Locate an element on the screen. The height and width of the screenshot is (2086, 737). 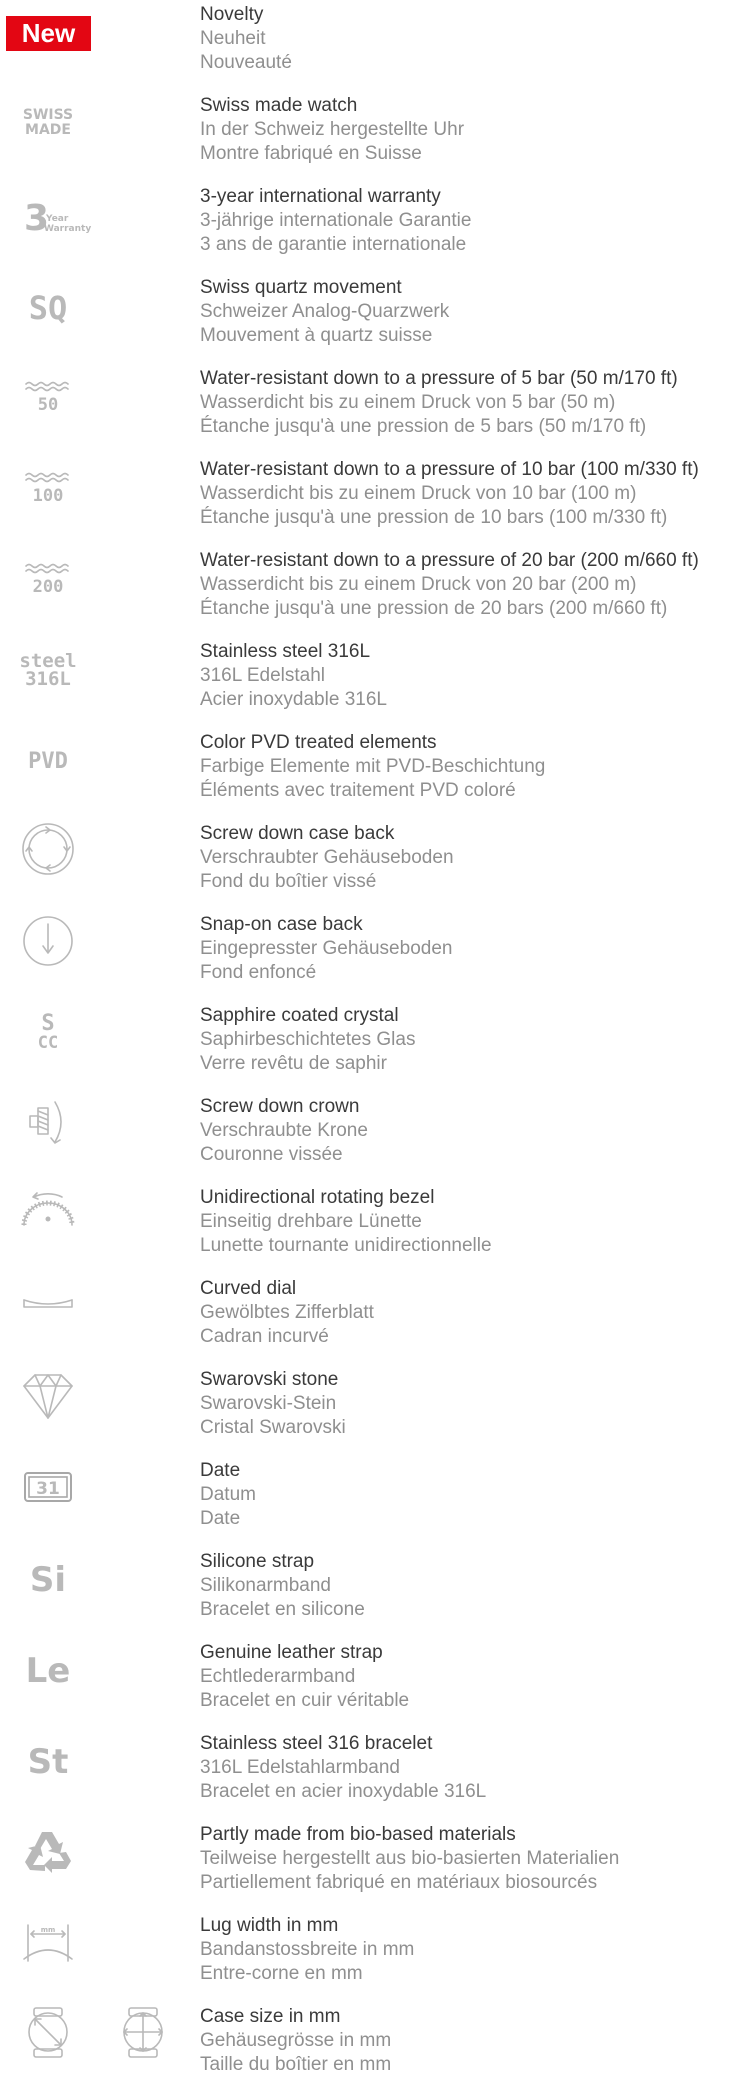
water-resistant-200-icon: 200 is located at coordinates (50, 588).